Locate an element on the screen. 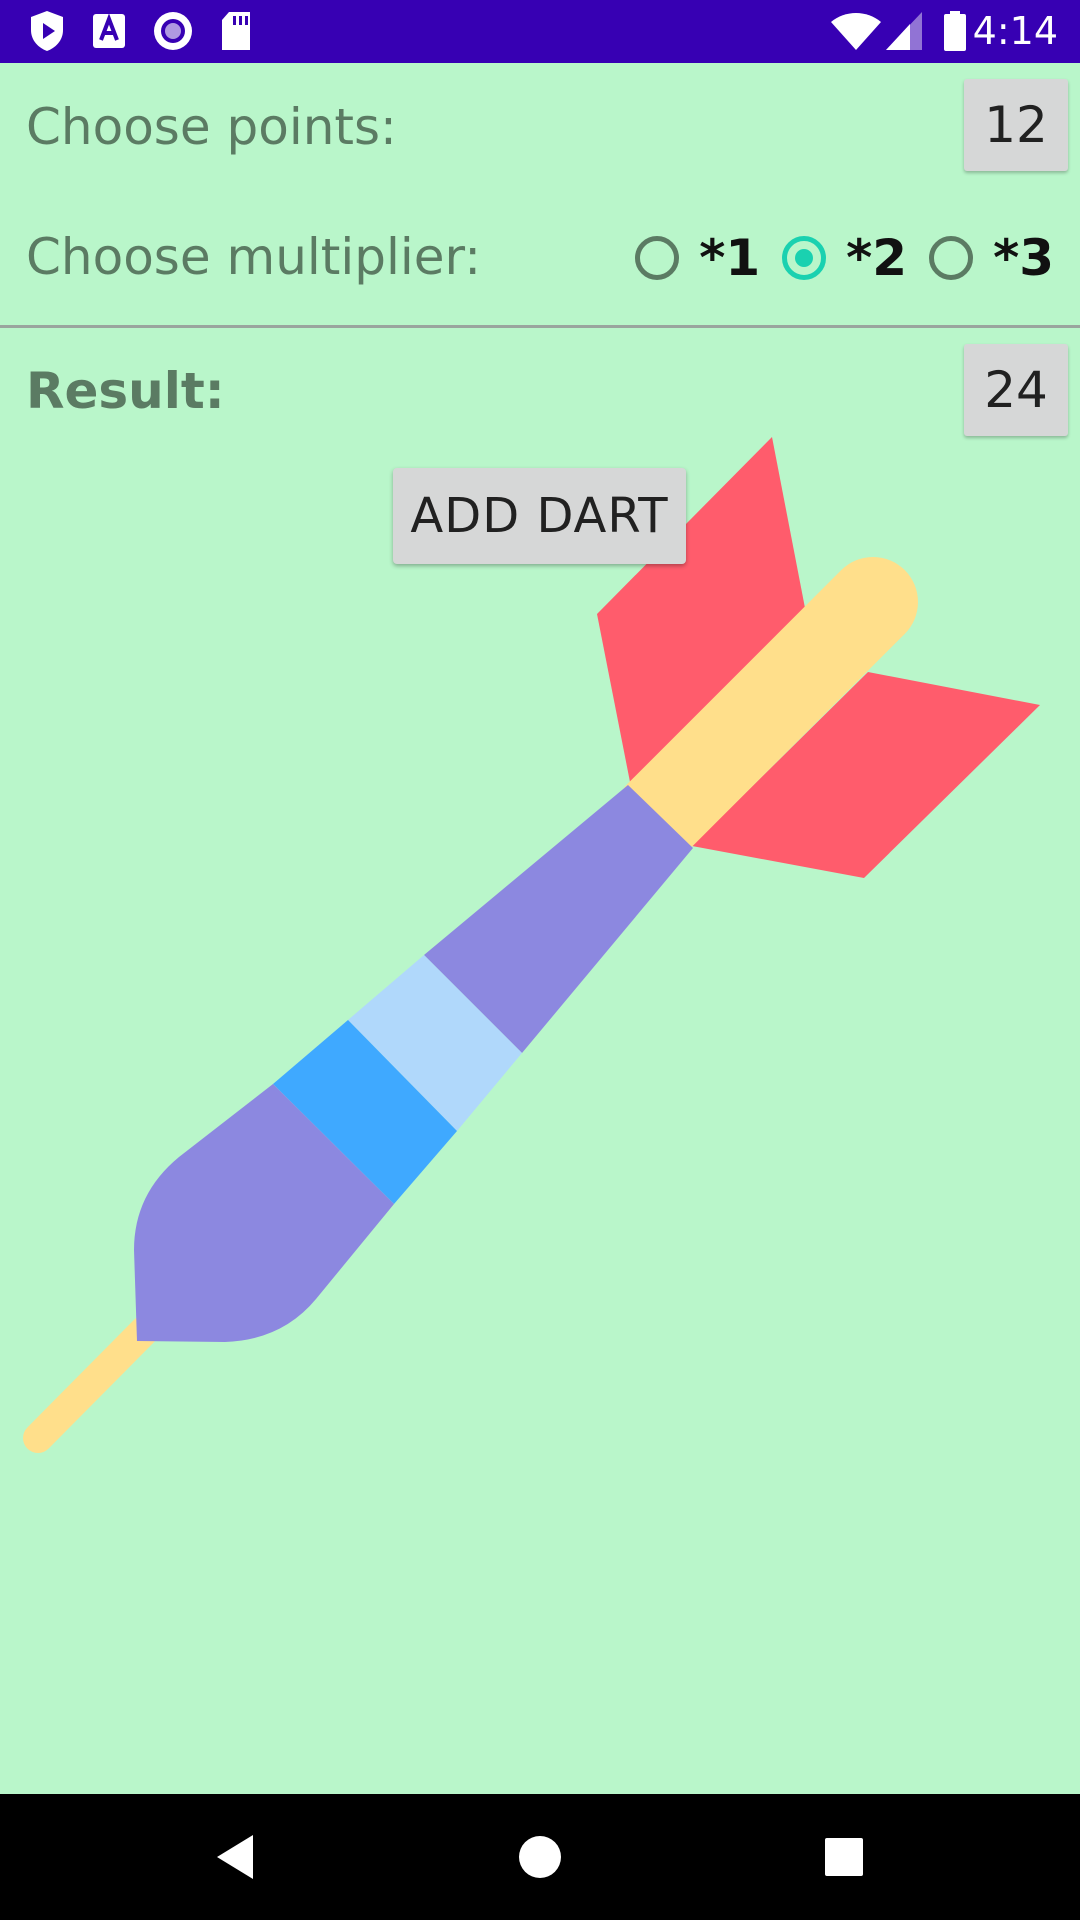 Image resolution: width=1080 pixels, height=1920 pixels. status-bar: 4:14 is located at coordinates (540, 31).